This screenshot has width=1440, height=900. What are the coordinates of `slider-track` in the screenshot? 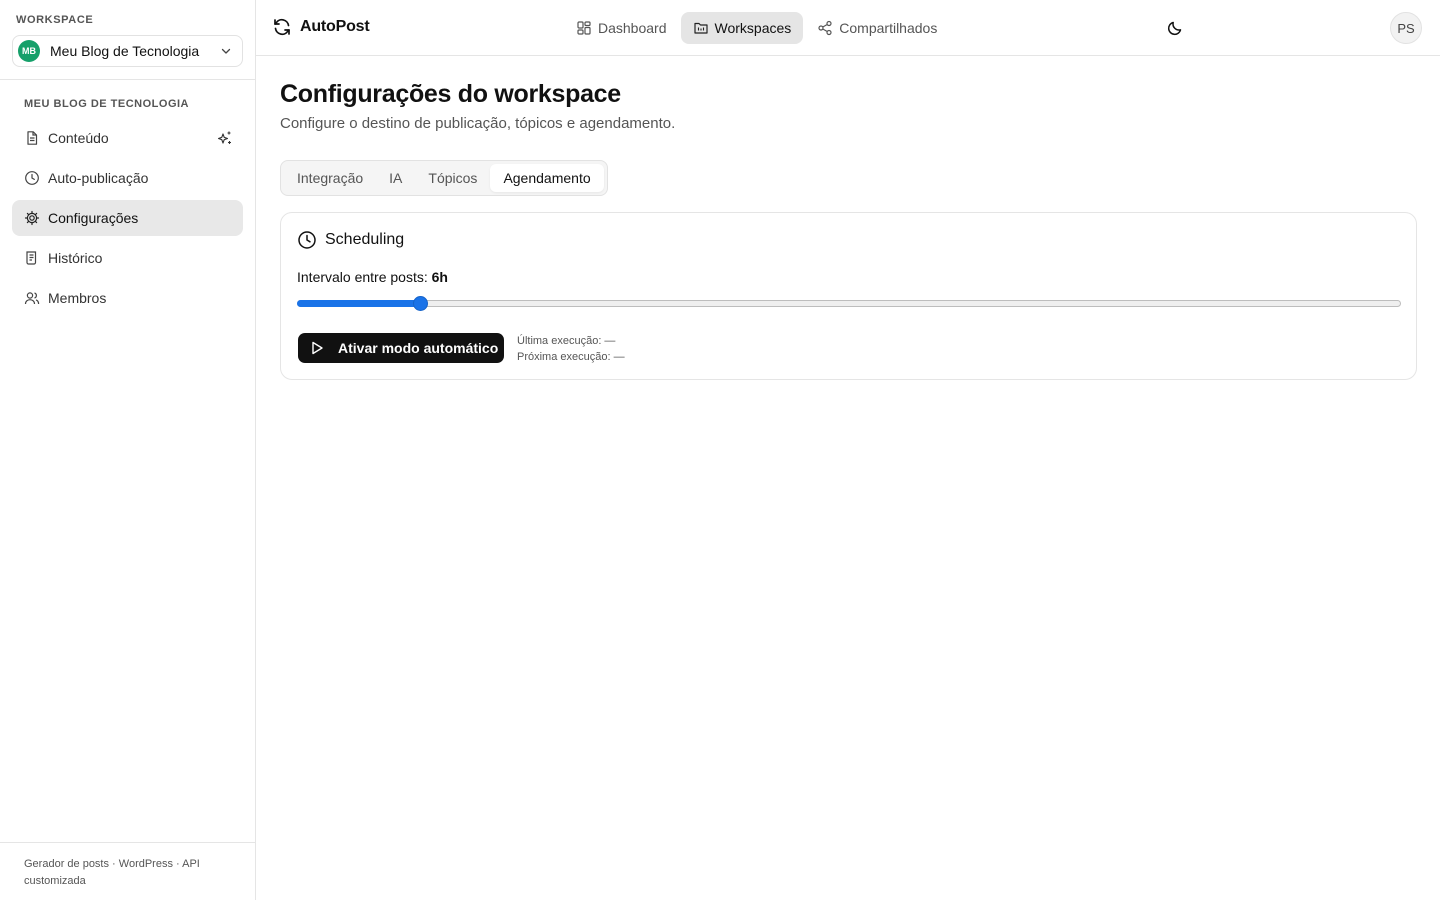 It's located at (849, 303).